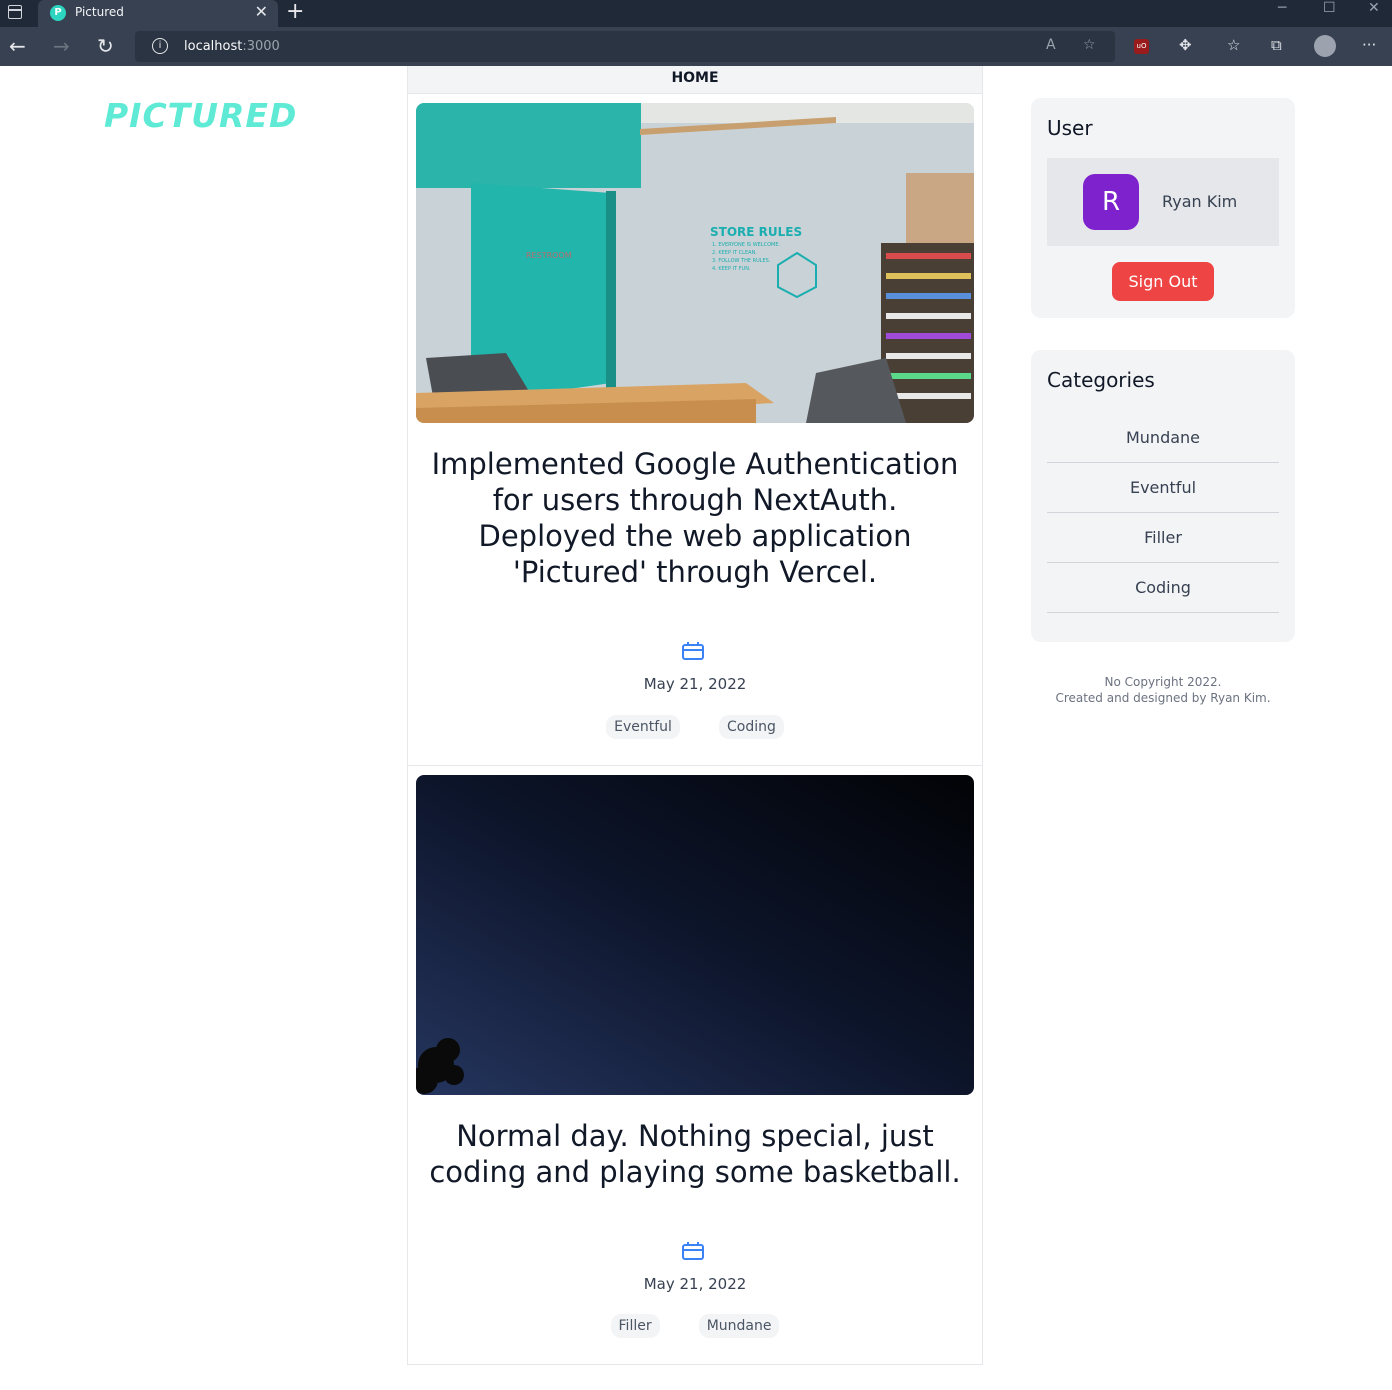 The image size is (1392, 1390). Describe the element at coordinates (295, 12) in the screenshot. I see `new-tab-button: +` at that location.